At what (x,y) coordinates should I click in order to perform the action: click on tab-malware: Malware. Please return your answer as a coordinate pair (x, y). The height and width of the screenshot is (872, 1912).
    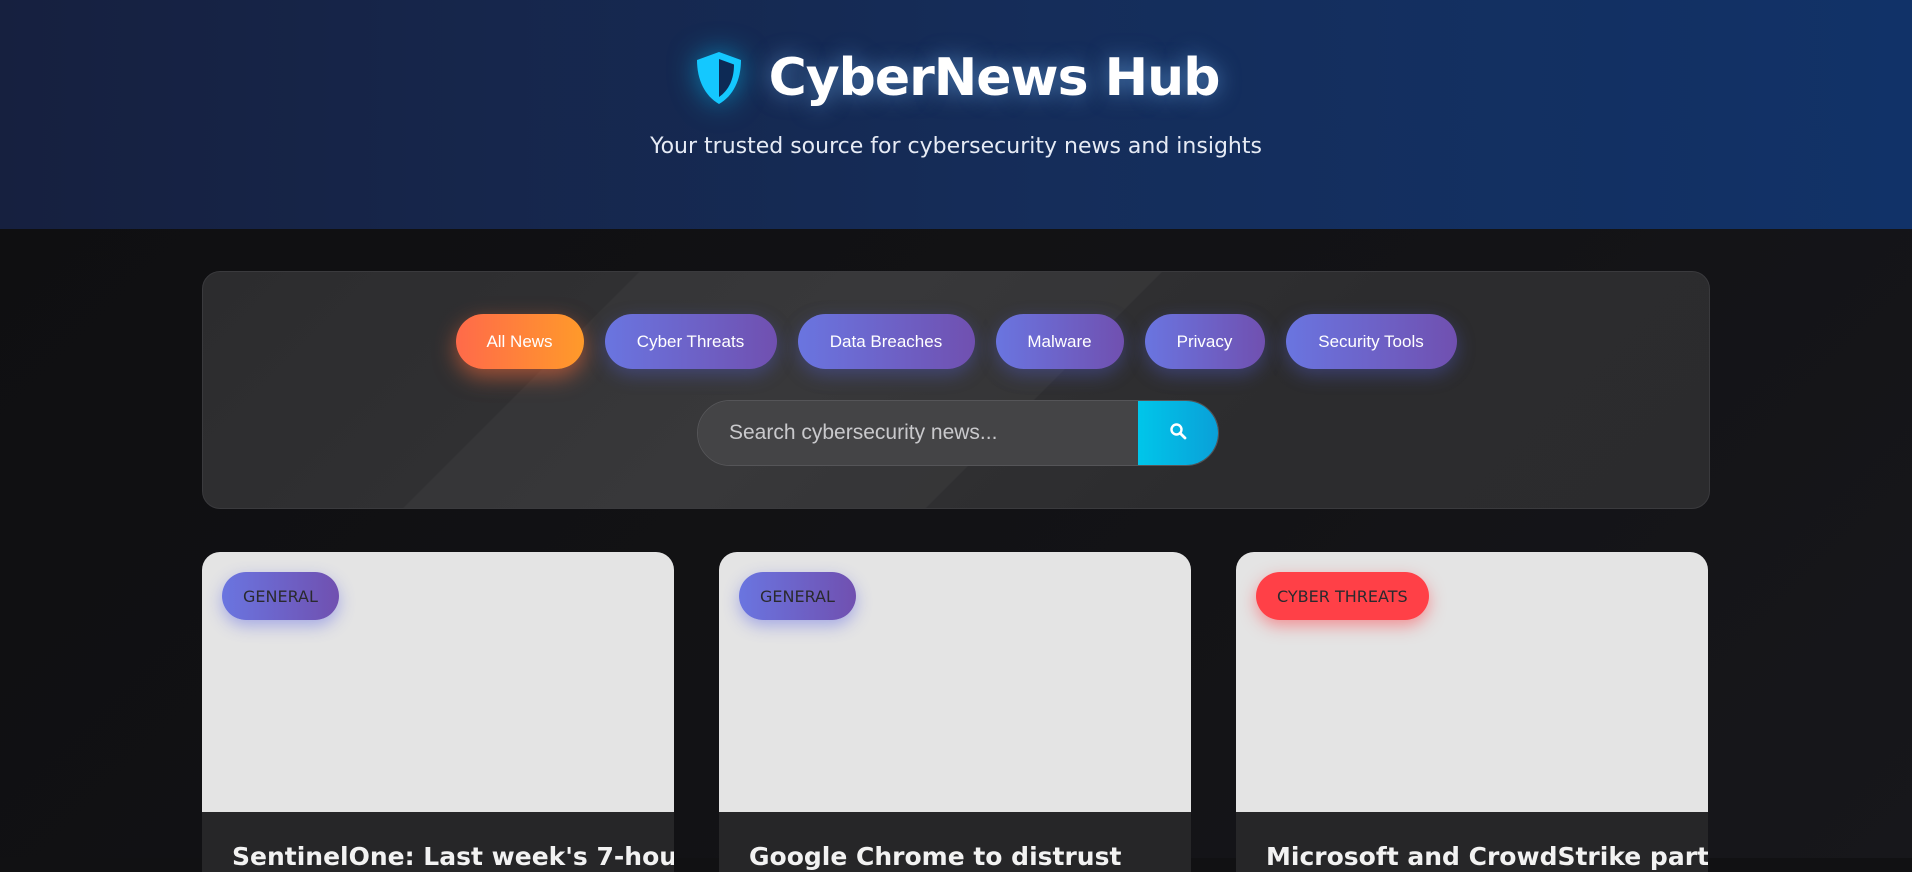
    Looking at the image, I should click on (1059, 341).